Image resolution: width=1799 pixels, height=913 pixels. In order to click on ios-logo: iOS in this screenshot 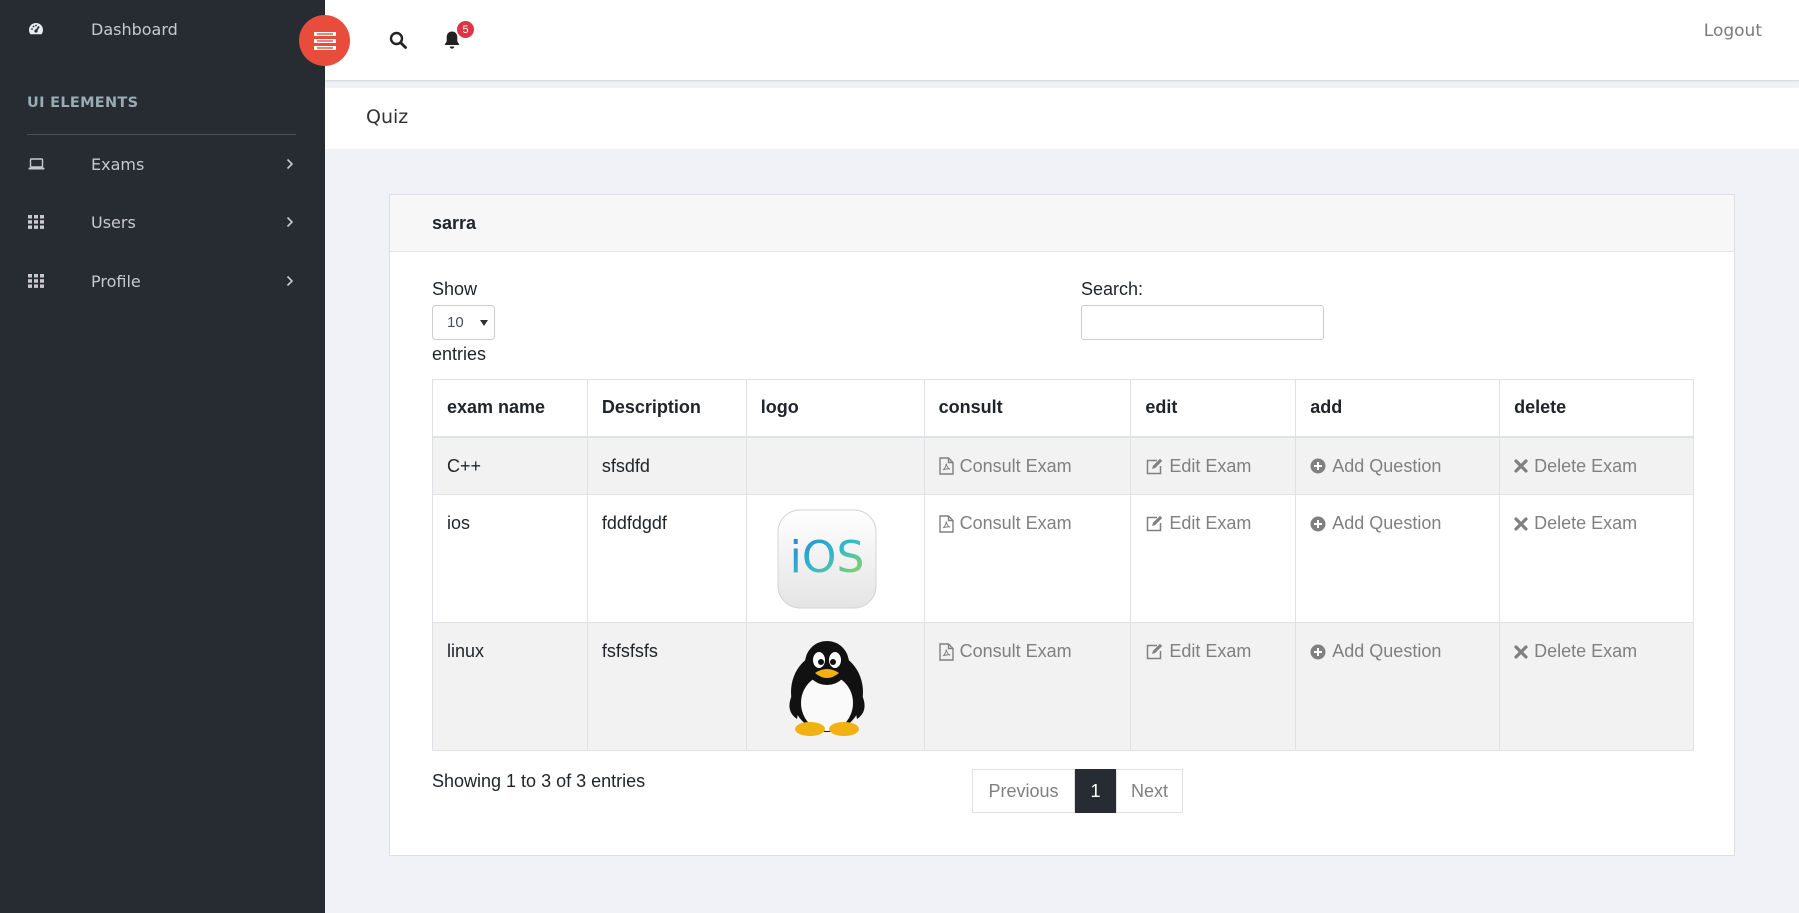, I will do `click(827, 559)`.